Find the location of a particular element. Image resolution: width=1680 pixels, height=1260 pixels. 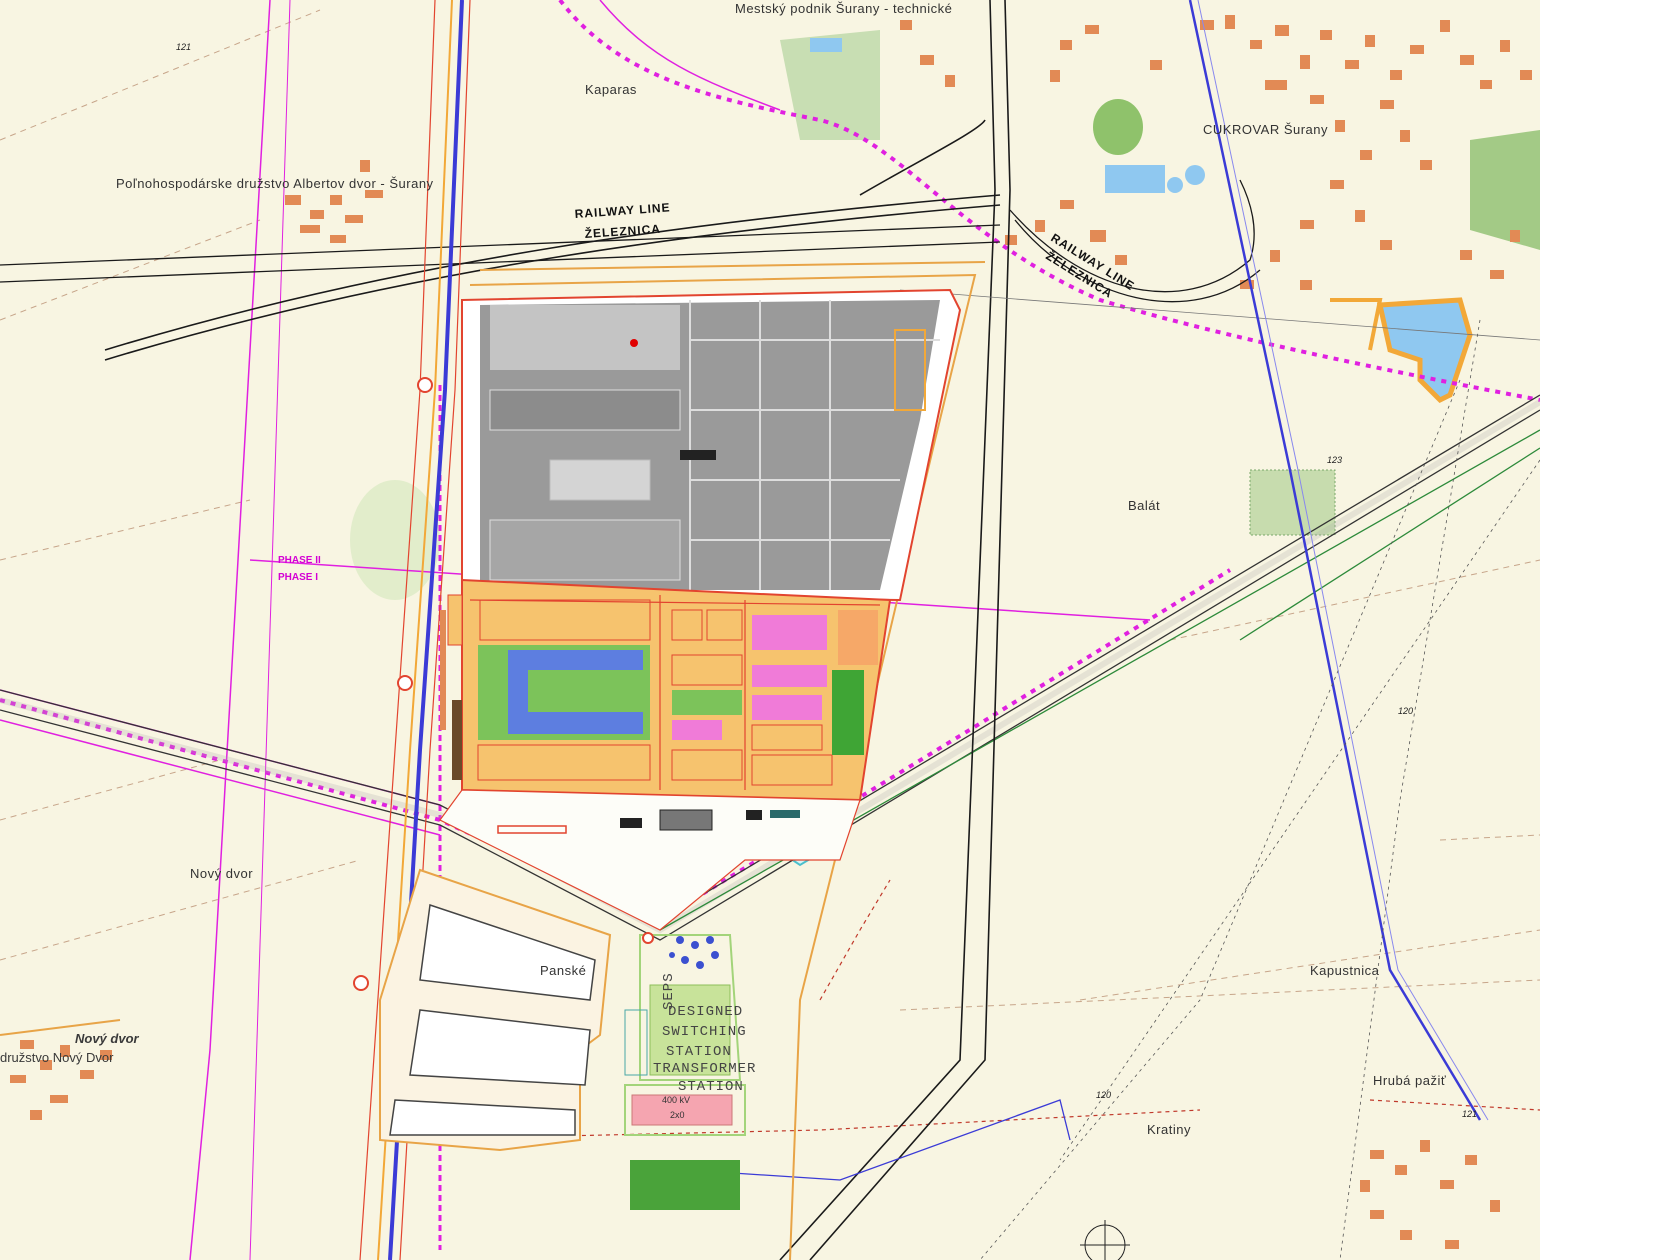

phase-2-area is located at coordinates (711, 445).